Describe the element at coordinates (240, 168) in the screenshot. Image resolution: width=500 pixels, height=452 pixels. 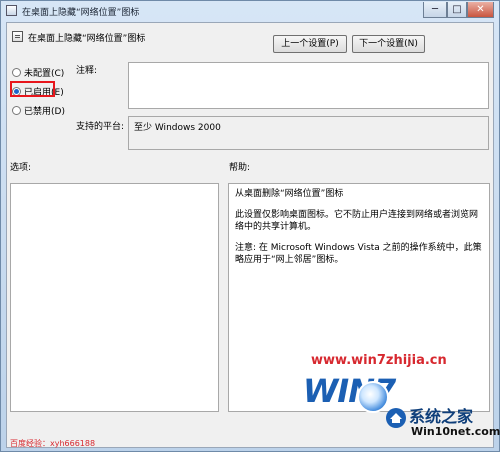
I see `help-section-label: 帮助:` at that location.